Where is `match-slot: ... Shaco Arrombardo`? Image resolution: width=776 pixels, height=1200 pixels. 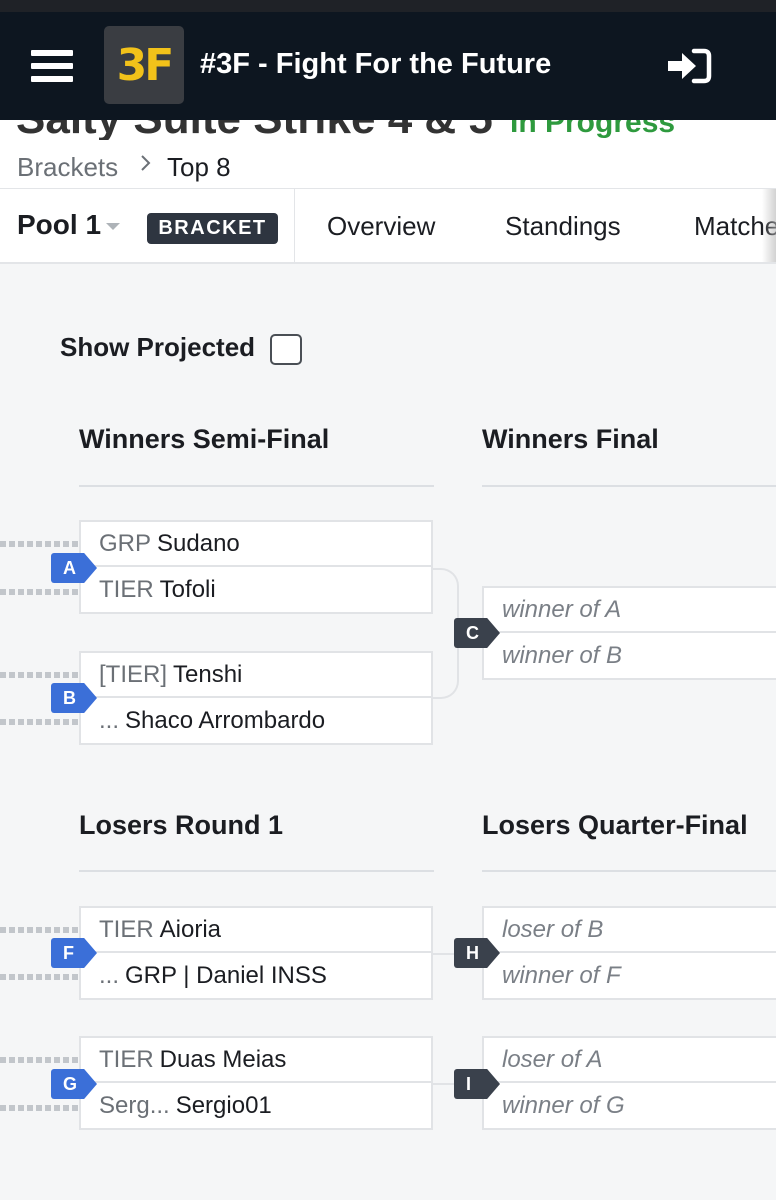 match-slot: ... Shaco Arrombardo is located at coordinates (256, 721).